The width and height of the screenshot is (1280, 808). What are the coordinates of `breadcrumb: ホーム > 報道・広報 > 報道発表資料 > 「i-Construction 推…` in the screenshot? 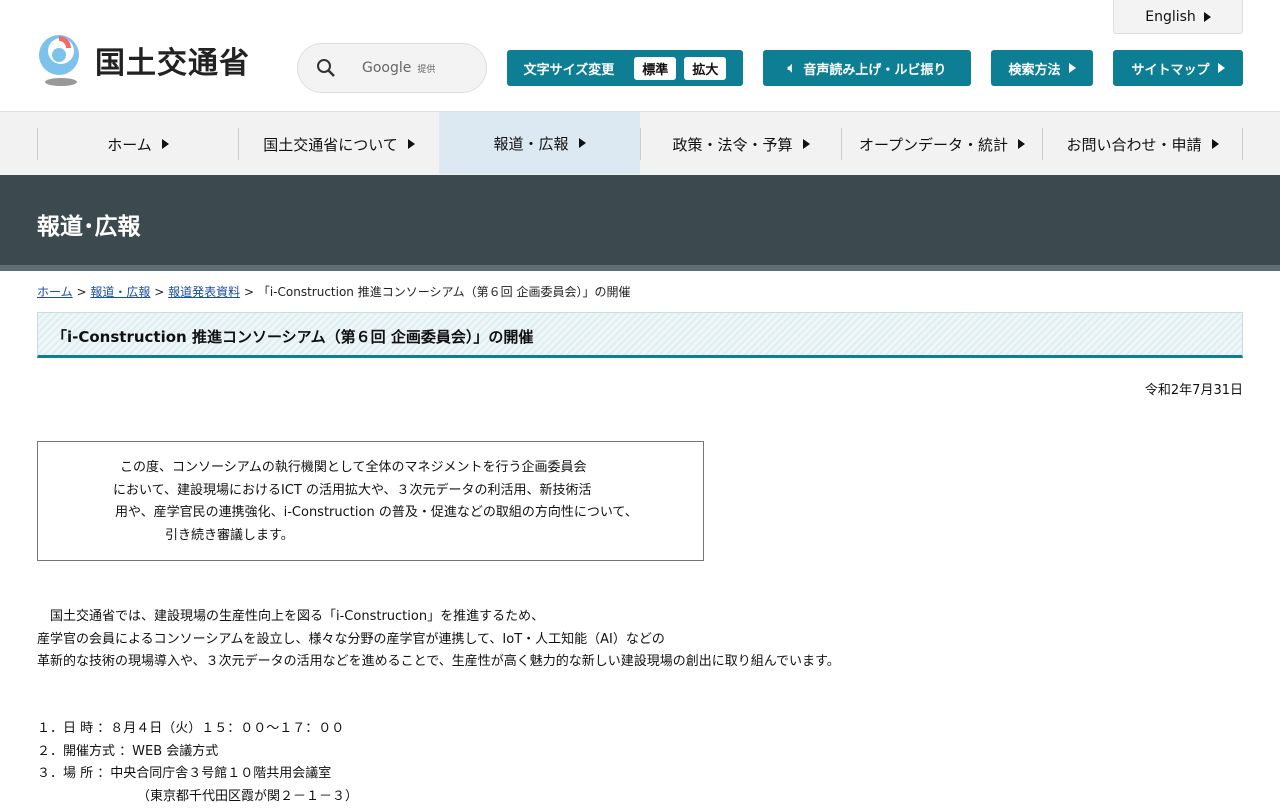 It's located at (333, 291).